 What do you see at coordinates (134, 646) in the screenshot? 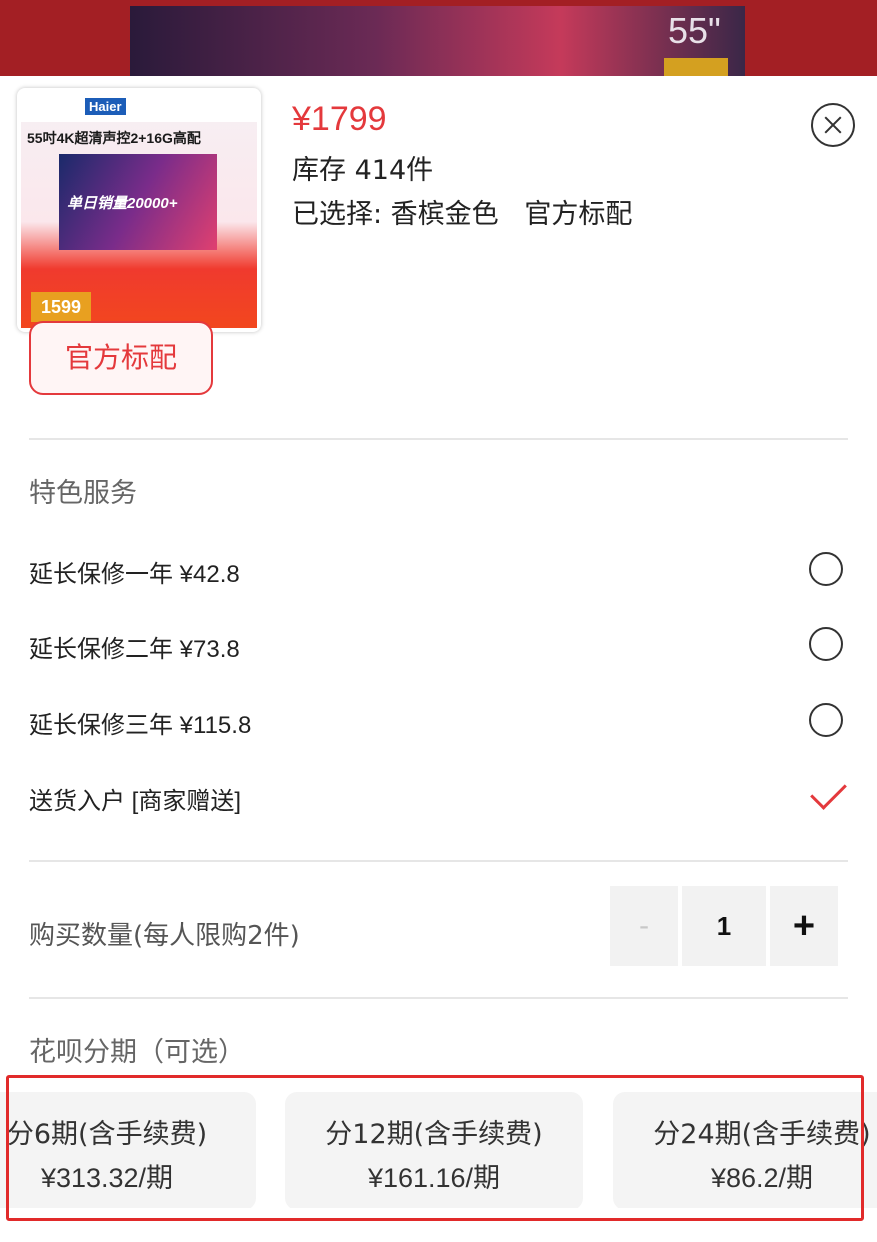
I see `service-label: 延长保修二年 ¥73.8` at bounding box center [134, 646].